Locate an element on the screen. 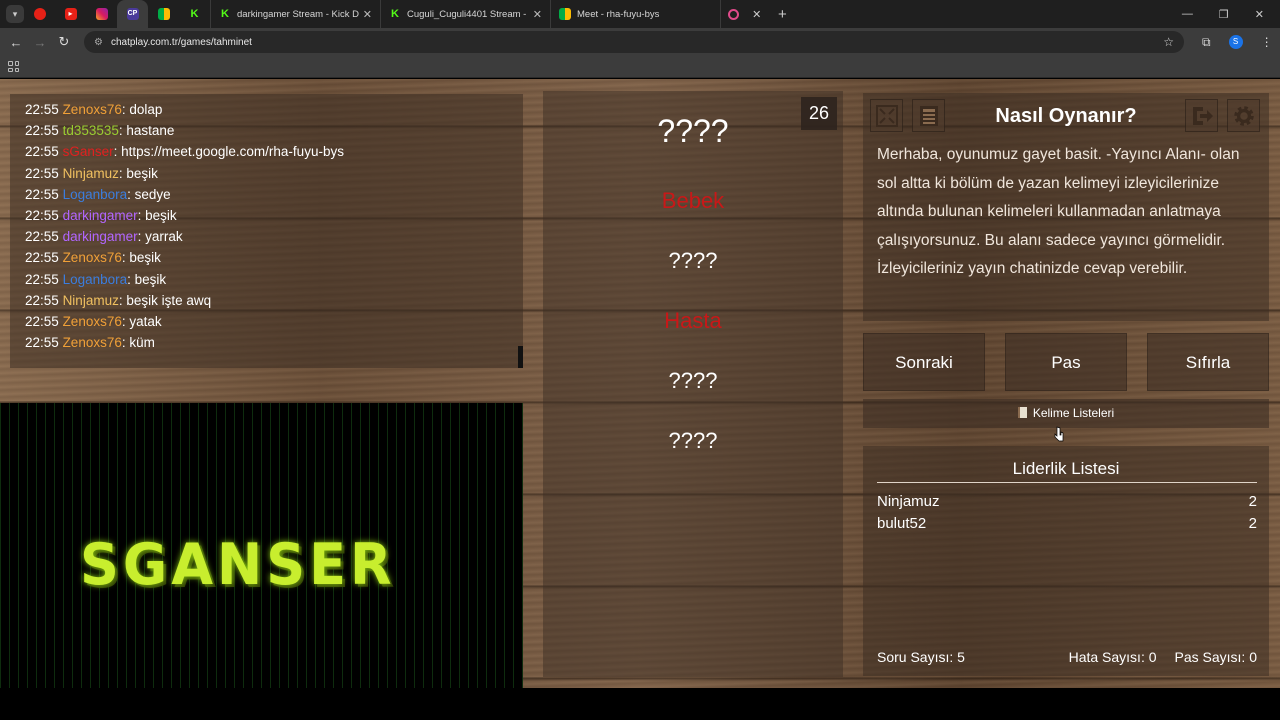 This screenshot has width=1280, height=720. pass-button: Pas is located at coordinates (1066, 362).